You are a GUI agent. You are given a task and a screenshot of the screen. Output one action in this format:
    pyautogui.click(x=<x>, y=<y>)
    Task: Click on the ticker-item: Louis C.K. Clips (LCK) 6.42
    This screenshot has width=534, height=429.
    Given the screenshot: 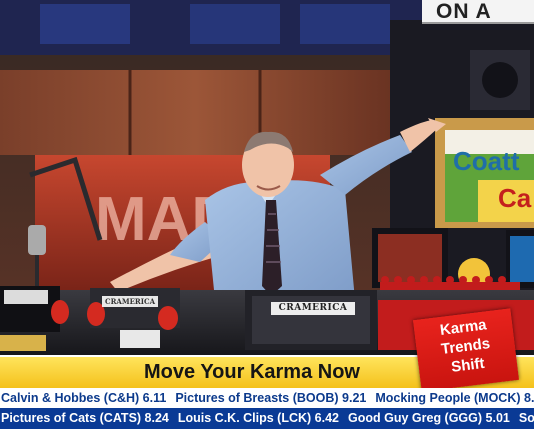 What is the action you would take?
    pyautogui.click(x=258, y=418)
    